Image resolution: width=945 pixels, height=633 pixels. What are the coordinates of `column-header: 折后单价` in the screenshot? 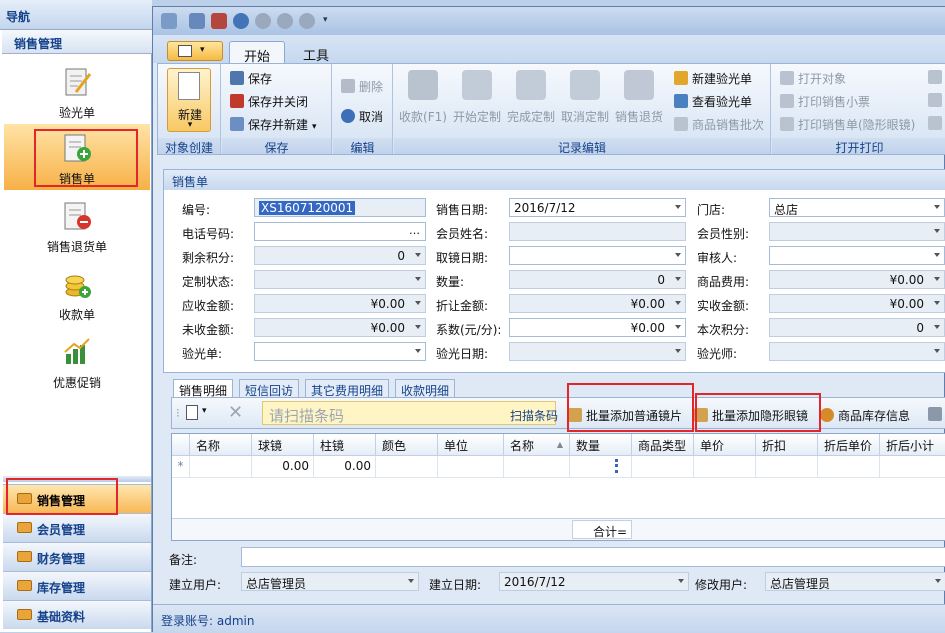 It's located at (849, 445).